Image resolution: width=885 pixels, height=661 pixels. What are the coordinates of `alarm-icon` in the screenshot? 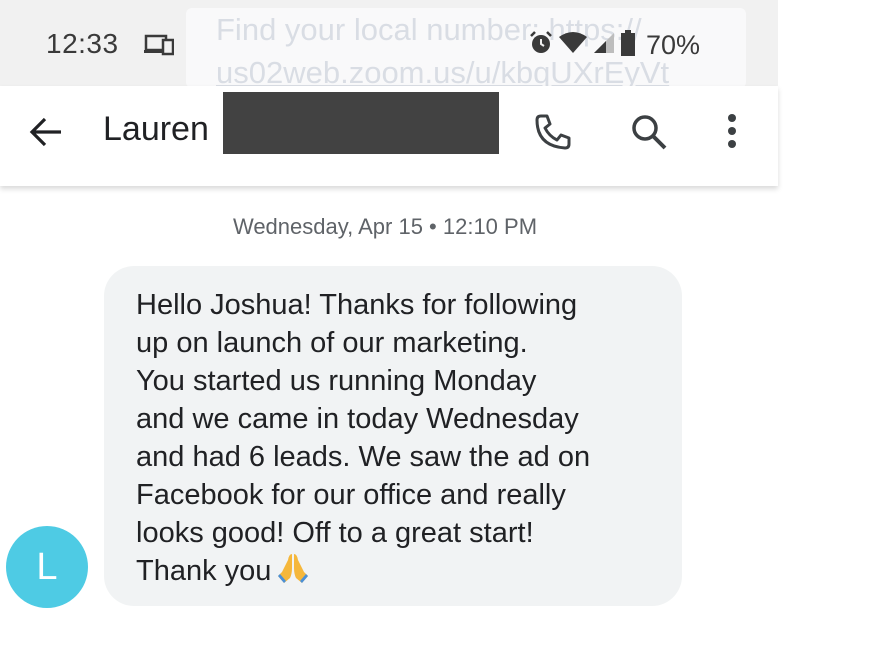 It's located at (541, 45).